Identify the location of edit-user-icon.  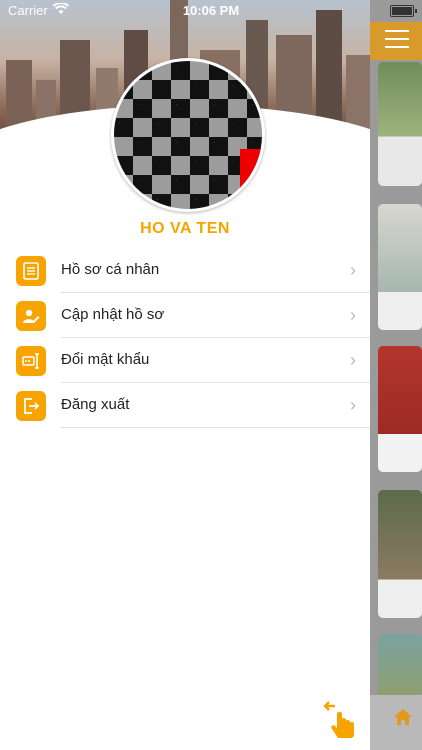
(31, 316).